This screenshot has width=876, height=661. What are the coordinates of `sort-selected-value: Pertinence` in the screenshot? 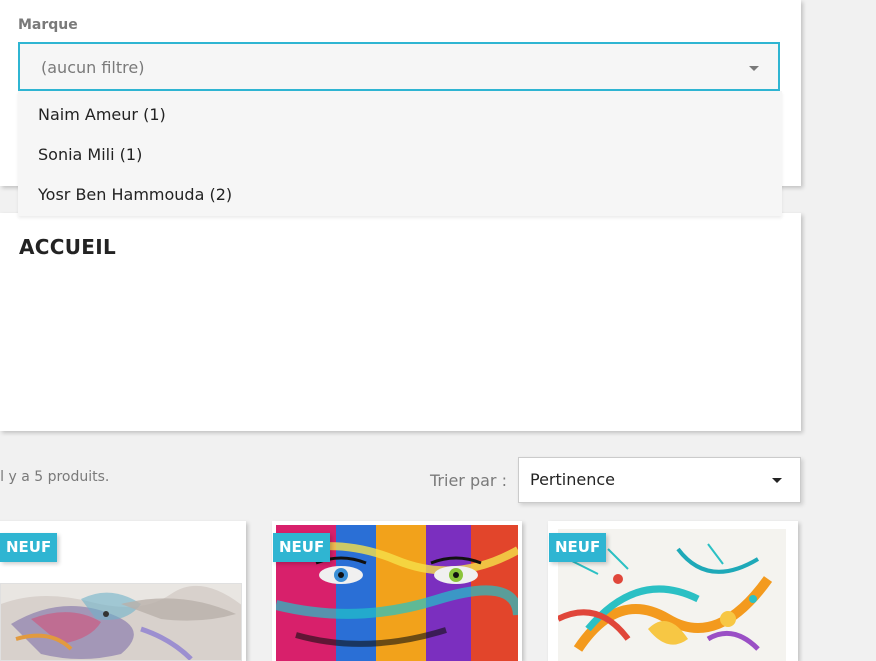 It's located at (572, 479).